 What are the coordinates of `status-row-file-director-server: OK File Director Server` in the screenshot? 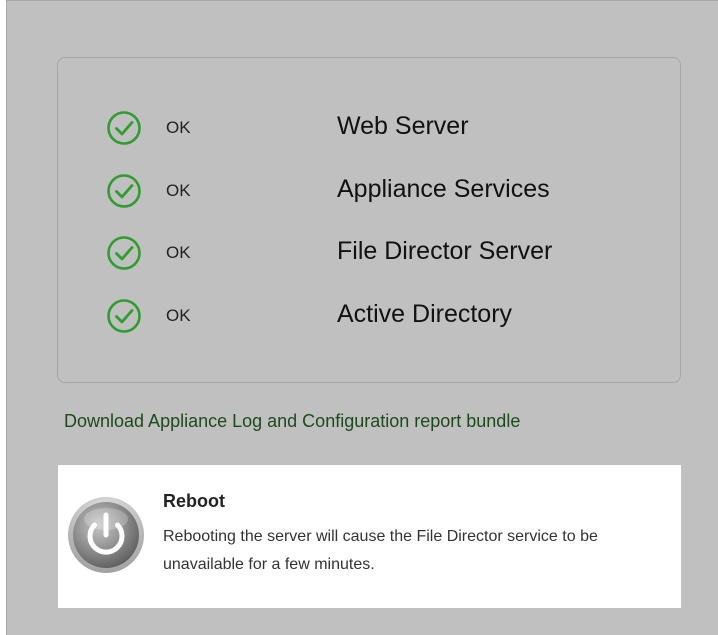 It's located at (386, 253).